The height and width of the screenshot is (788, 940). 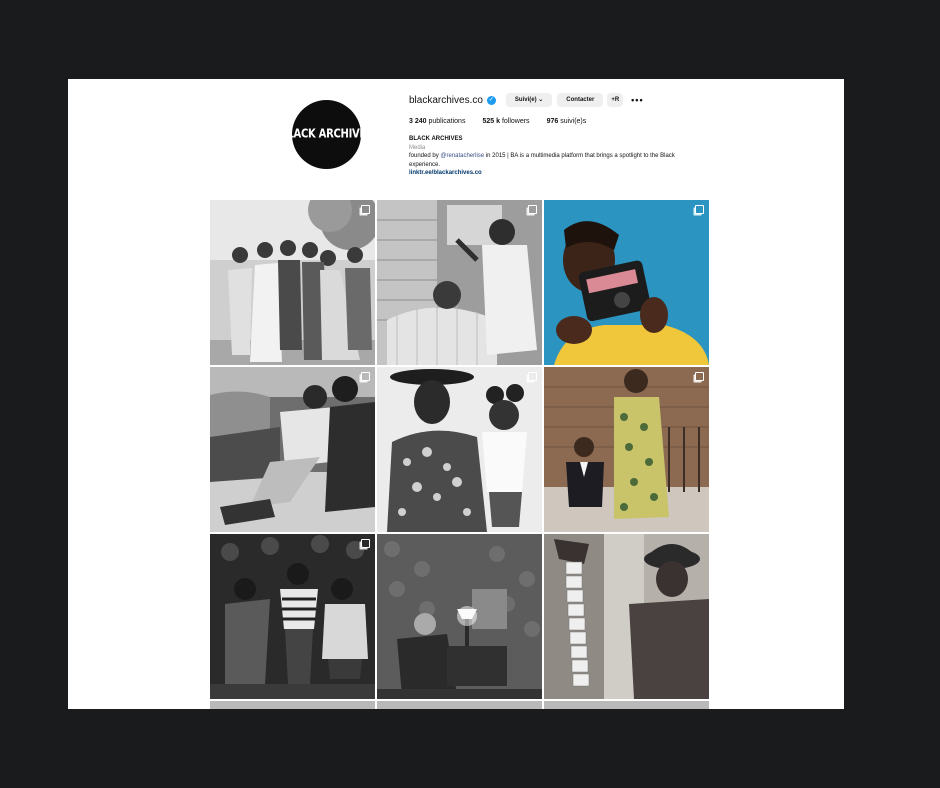 What do you see at coordinates (615, 100) in the screenshot?
I see `suggested-accounts-button: +R` at bounding box center [615, 100].